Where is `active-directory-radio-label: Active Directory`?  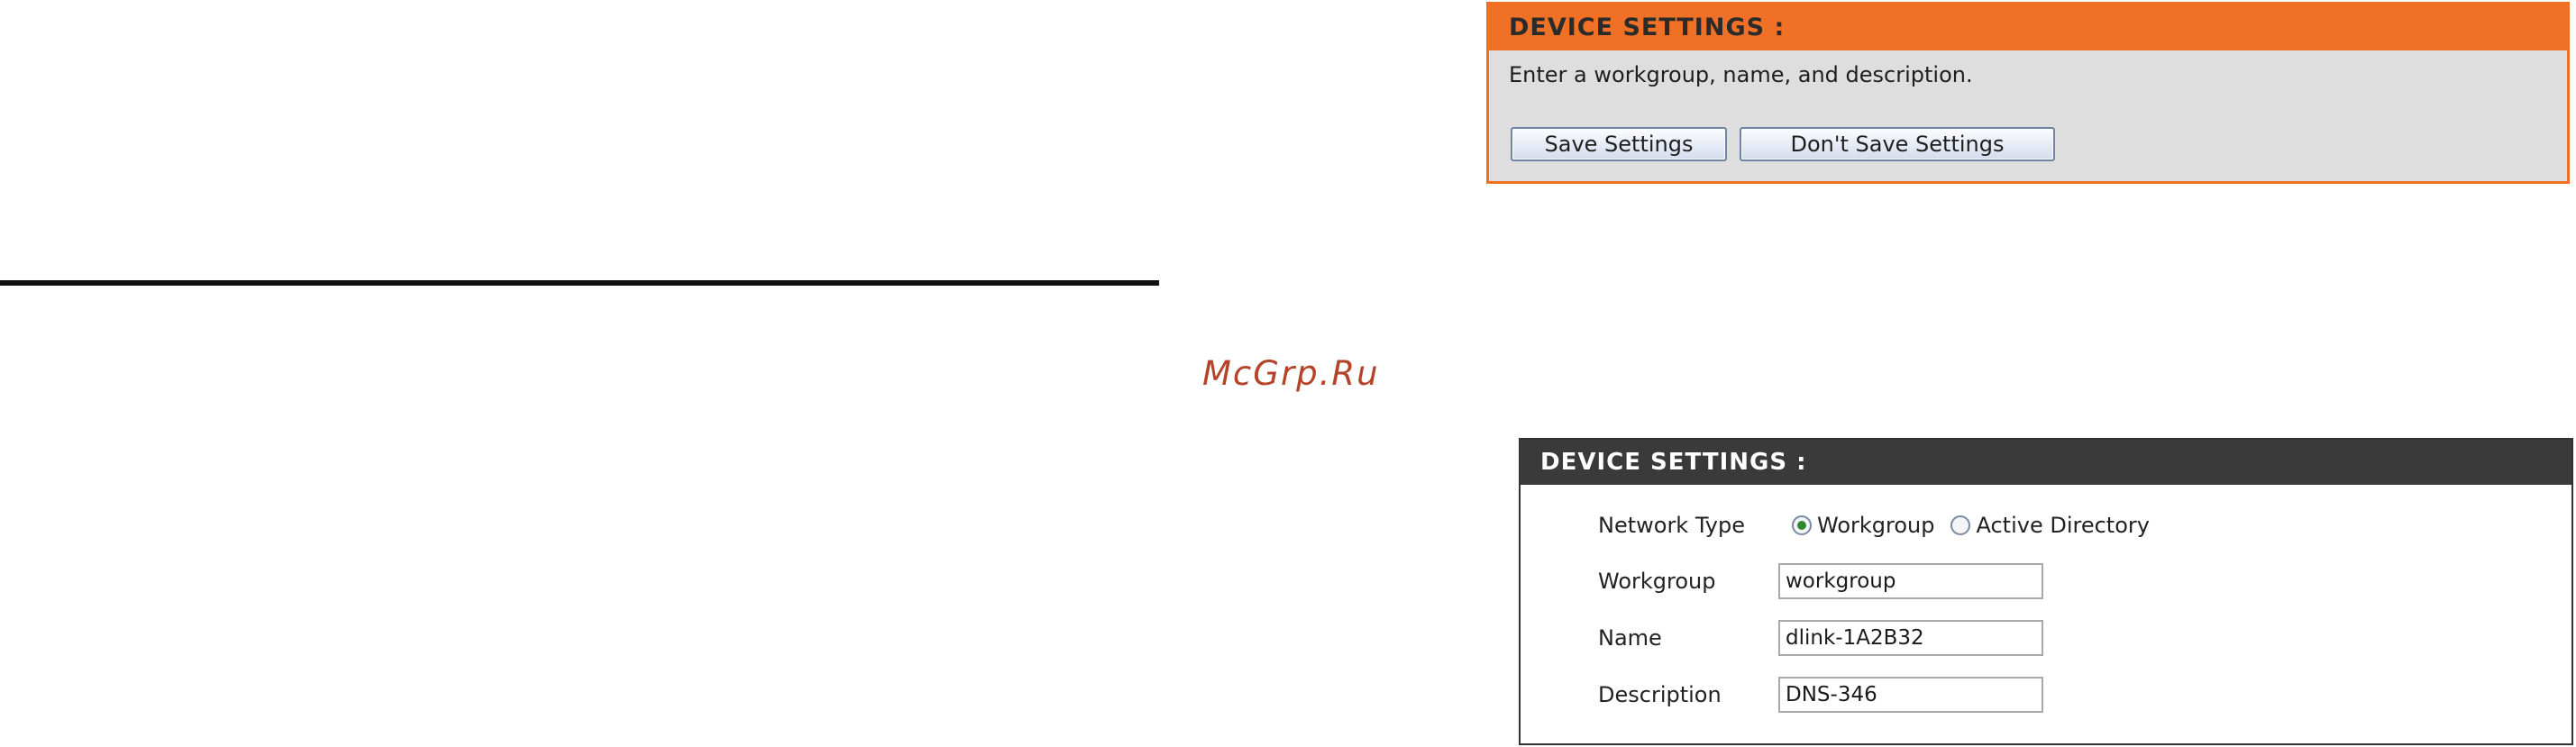 active-directory-radio-label: Active Directory is located at coordinates (2062, 525).